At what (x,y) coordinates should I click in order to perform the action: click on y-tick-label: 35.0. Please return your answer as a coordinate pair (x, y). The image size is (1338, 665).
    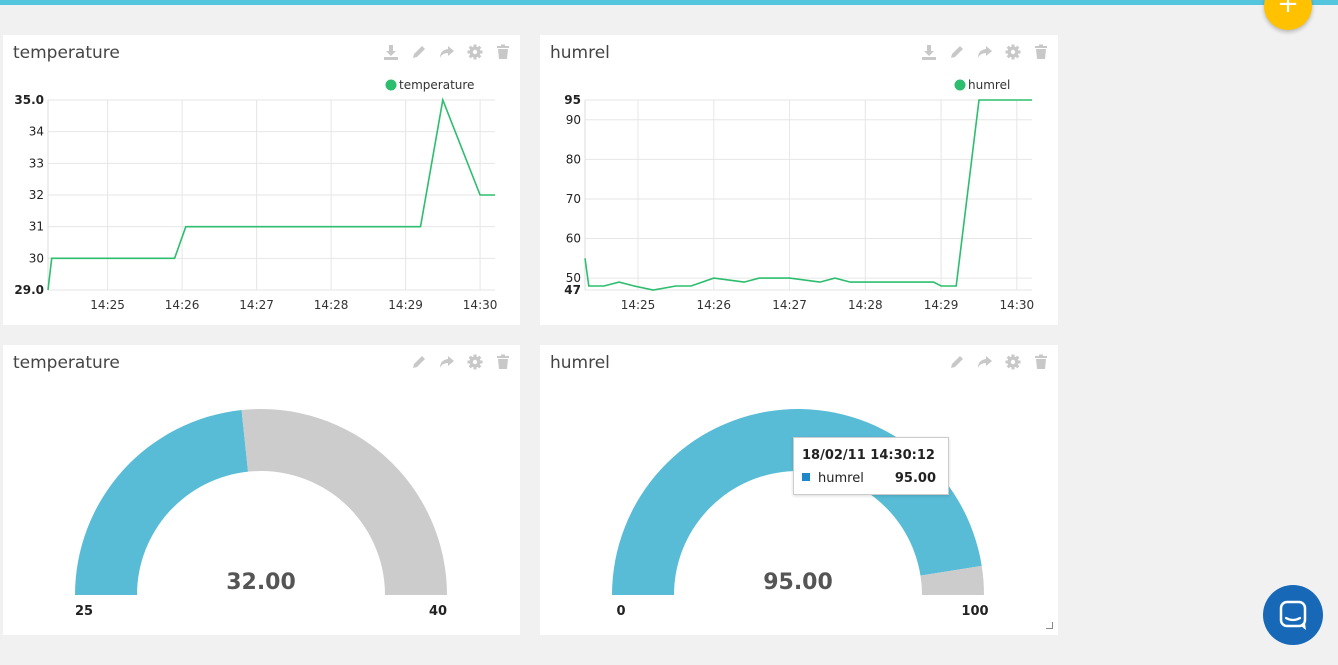
    Looking at the image, I should click on (29, 100).